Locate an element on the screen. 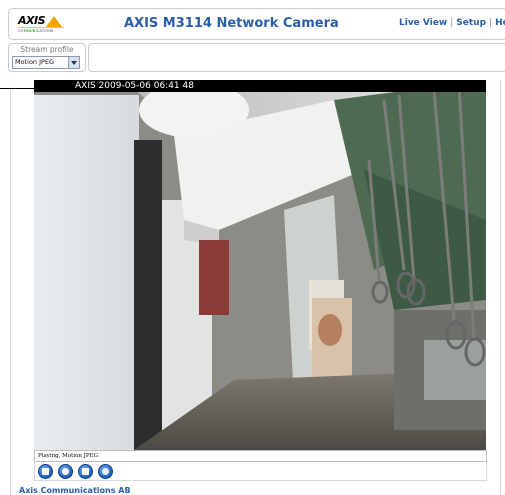 The image size is (505, 495). page-title: AXIS M3114 Network Camera is located at coordinates (231, 23).